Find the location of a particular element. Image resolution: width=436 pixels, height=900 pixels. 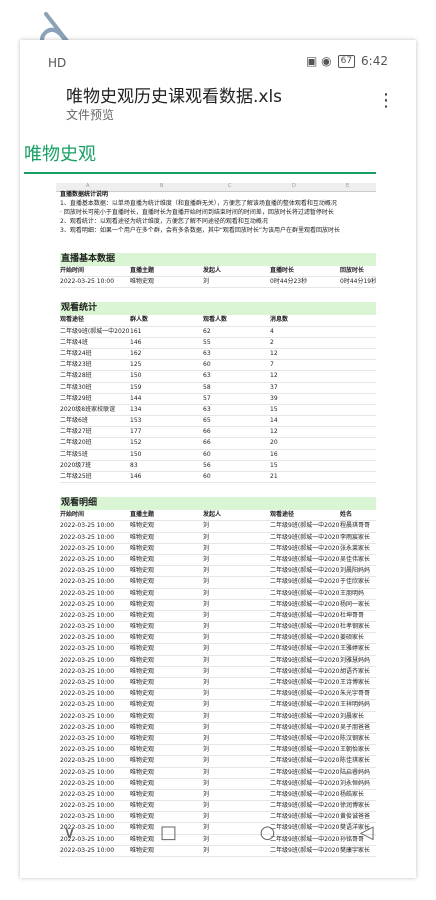

cell: 王祥明妈妈 is located at coordinates (355, 705).